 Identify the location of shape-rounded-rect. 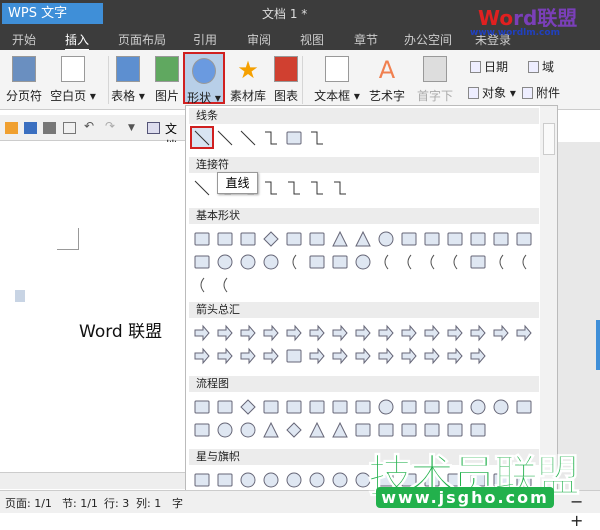
(294, 239).